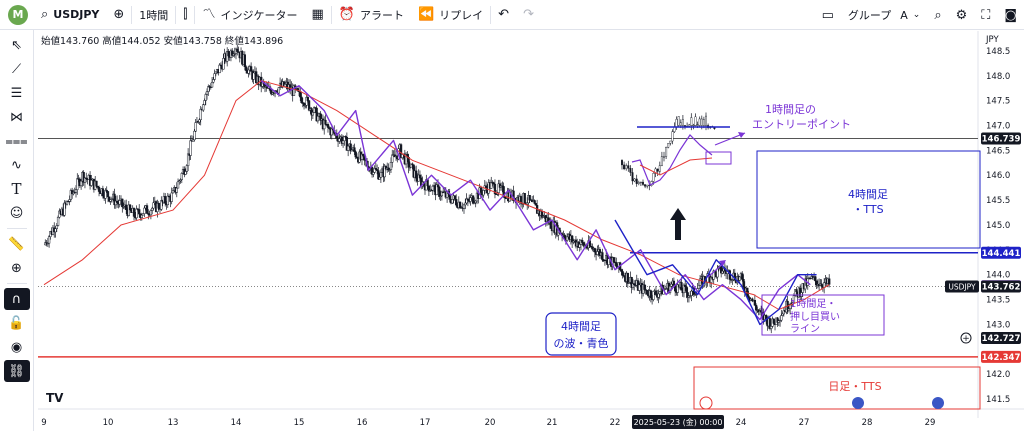 This screenshot has height=431, width=1024. I want to click on event-icon-bolt, so click(706, 403).